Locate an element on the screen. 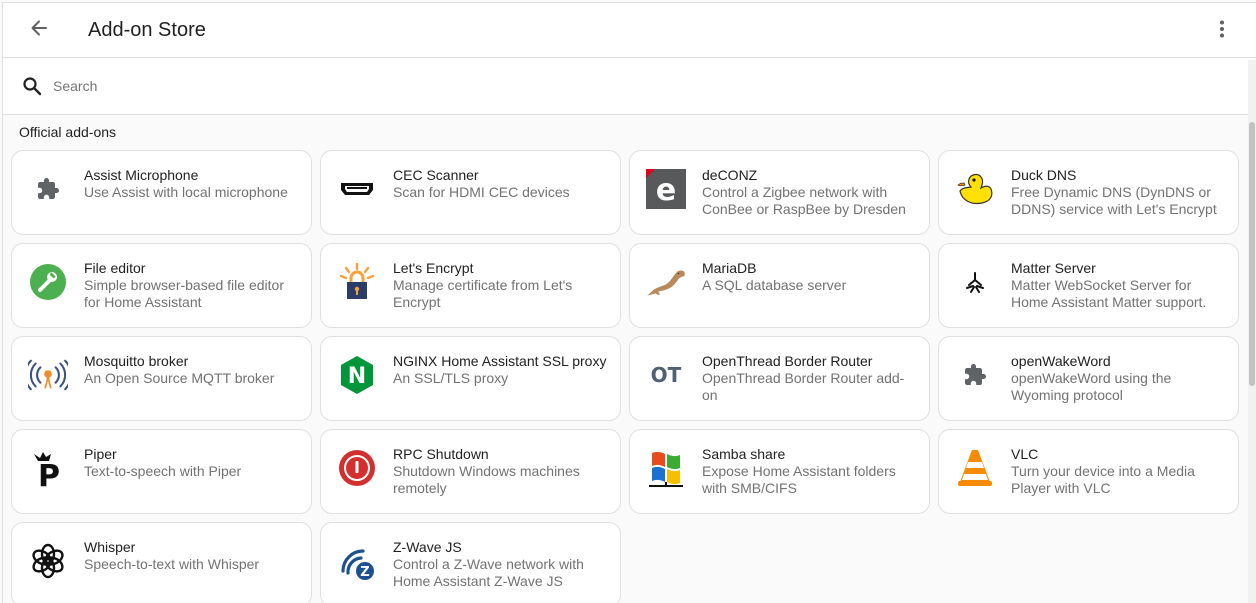  addon-title: deCONZ is located at coordinates (730, 175).